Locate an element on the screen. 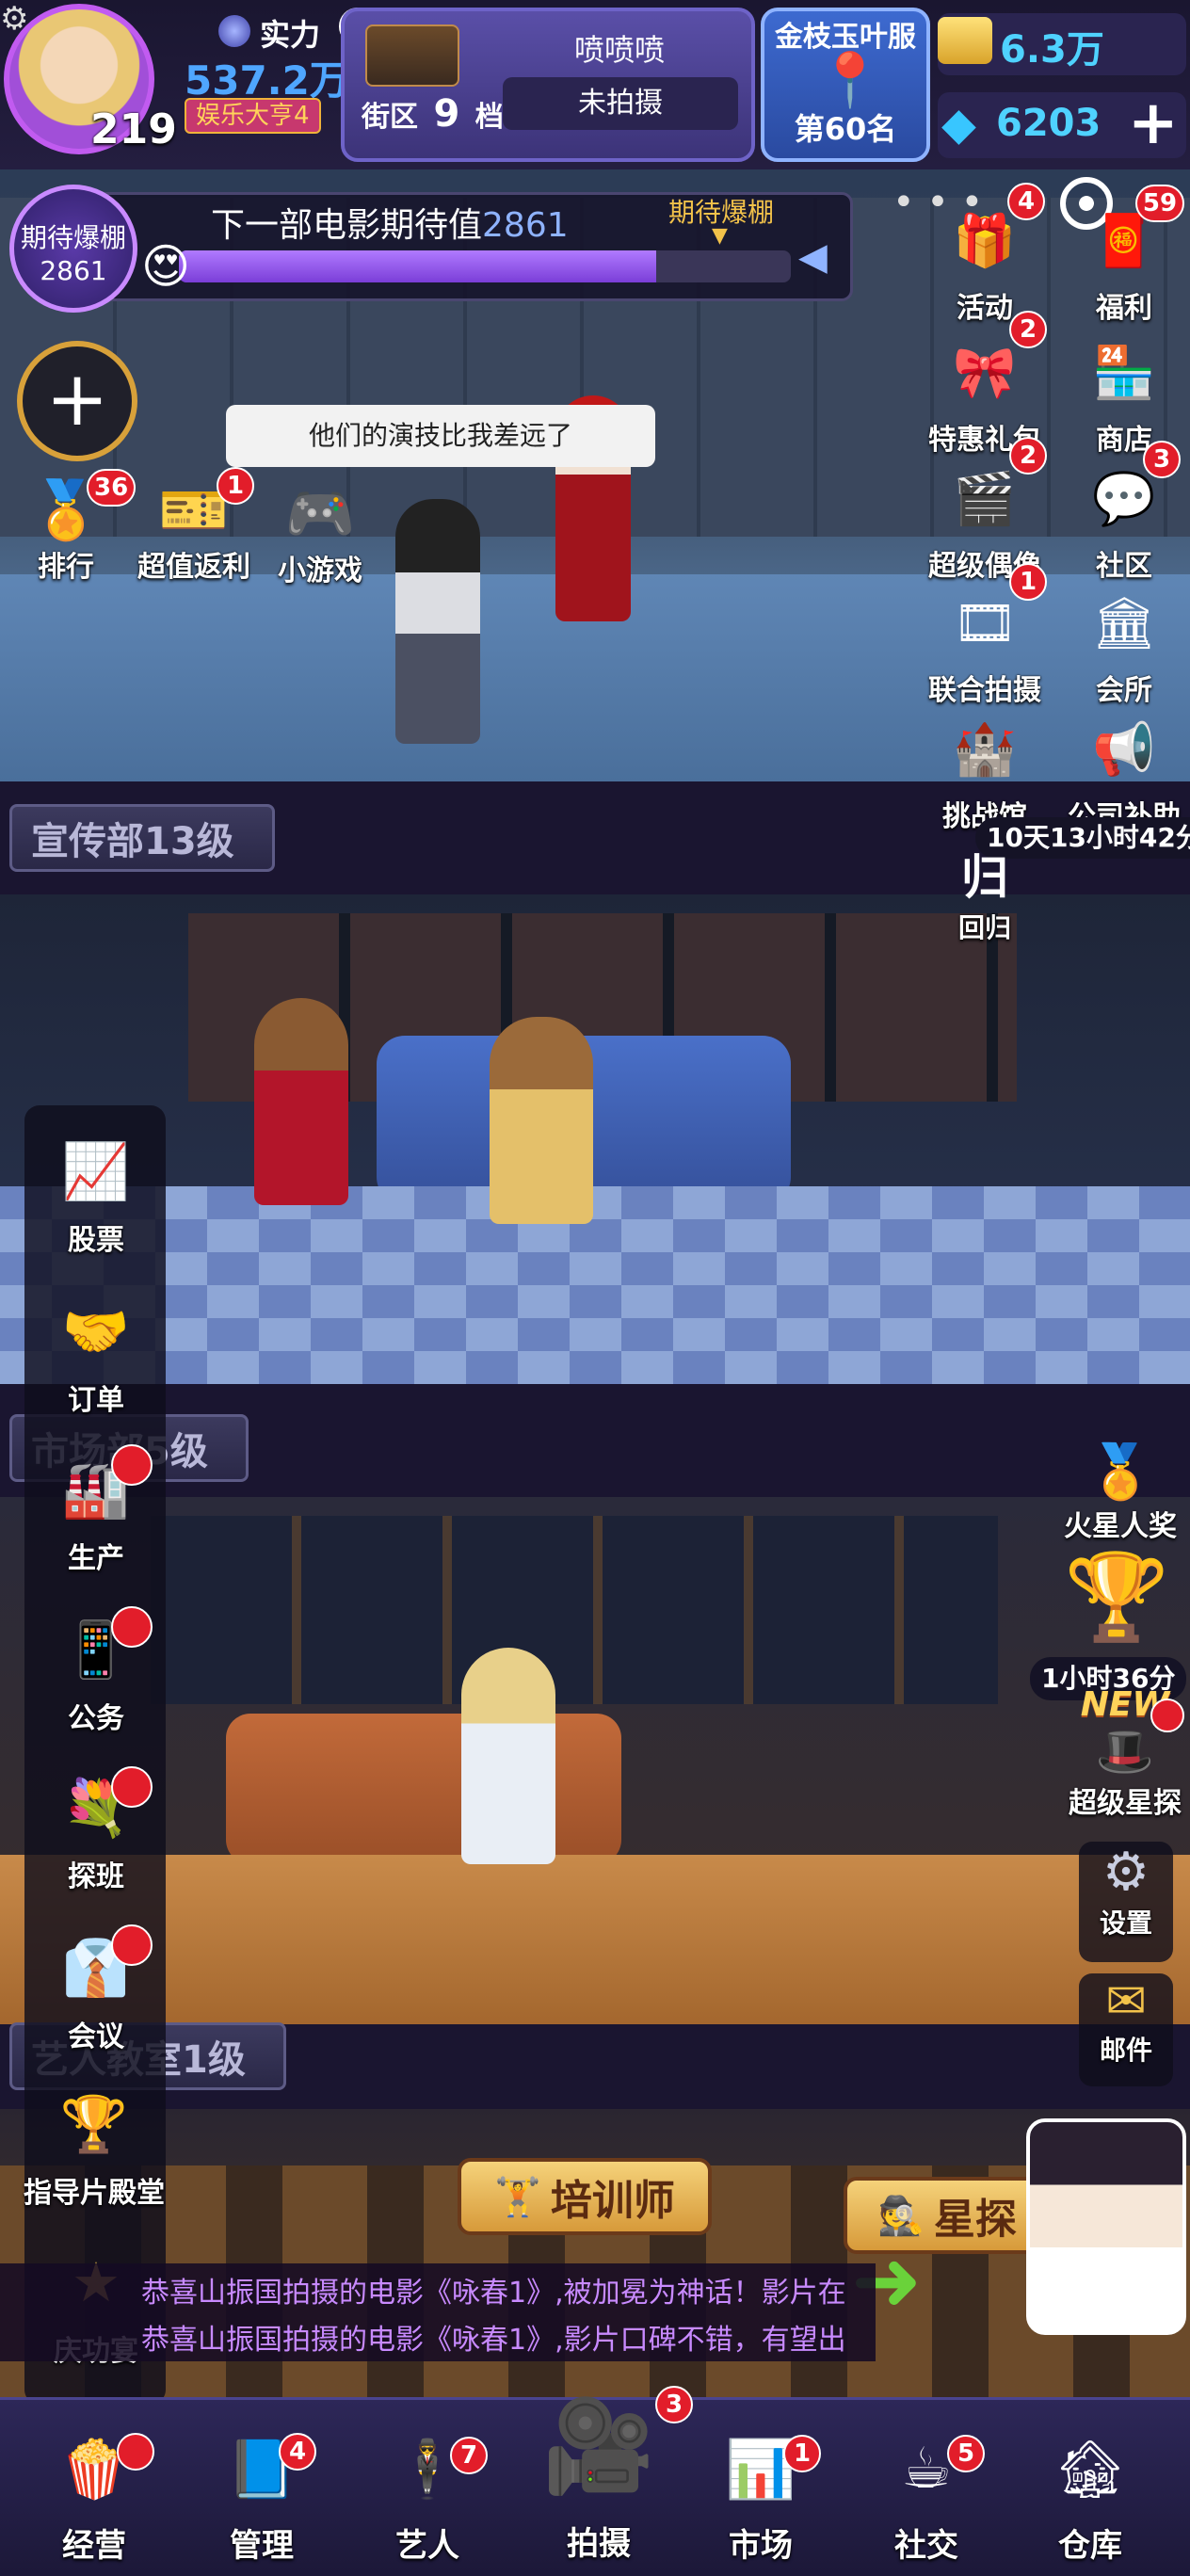  district-unit: 档 is located at coordinates (489, 117).